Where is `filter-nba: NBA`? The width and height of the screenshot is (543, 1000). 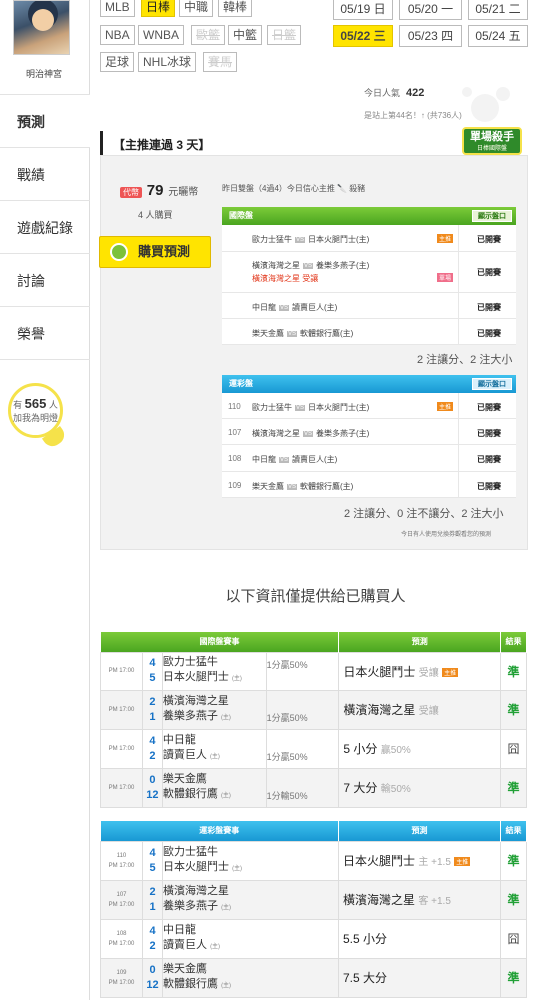 filter-nba: NBA is located at coordinates (117, 35).